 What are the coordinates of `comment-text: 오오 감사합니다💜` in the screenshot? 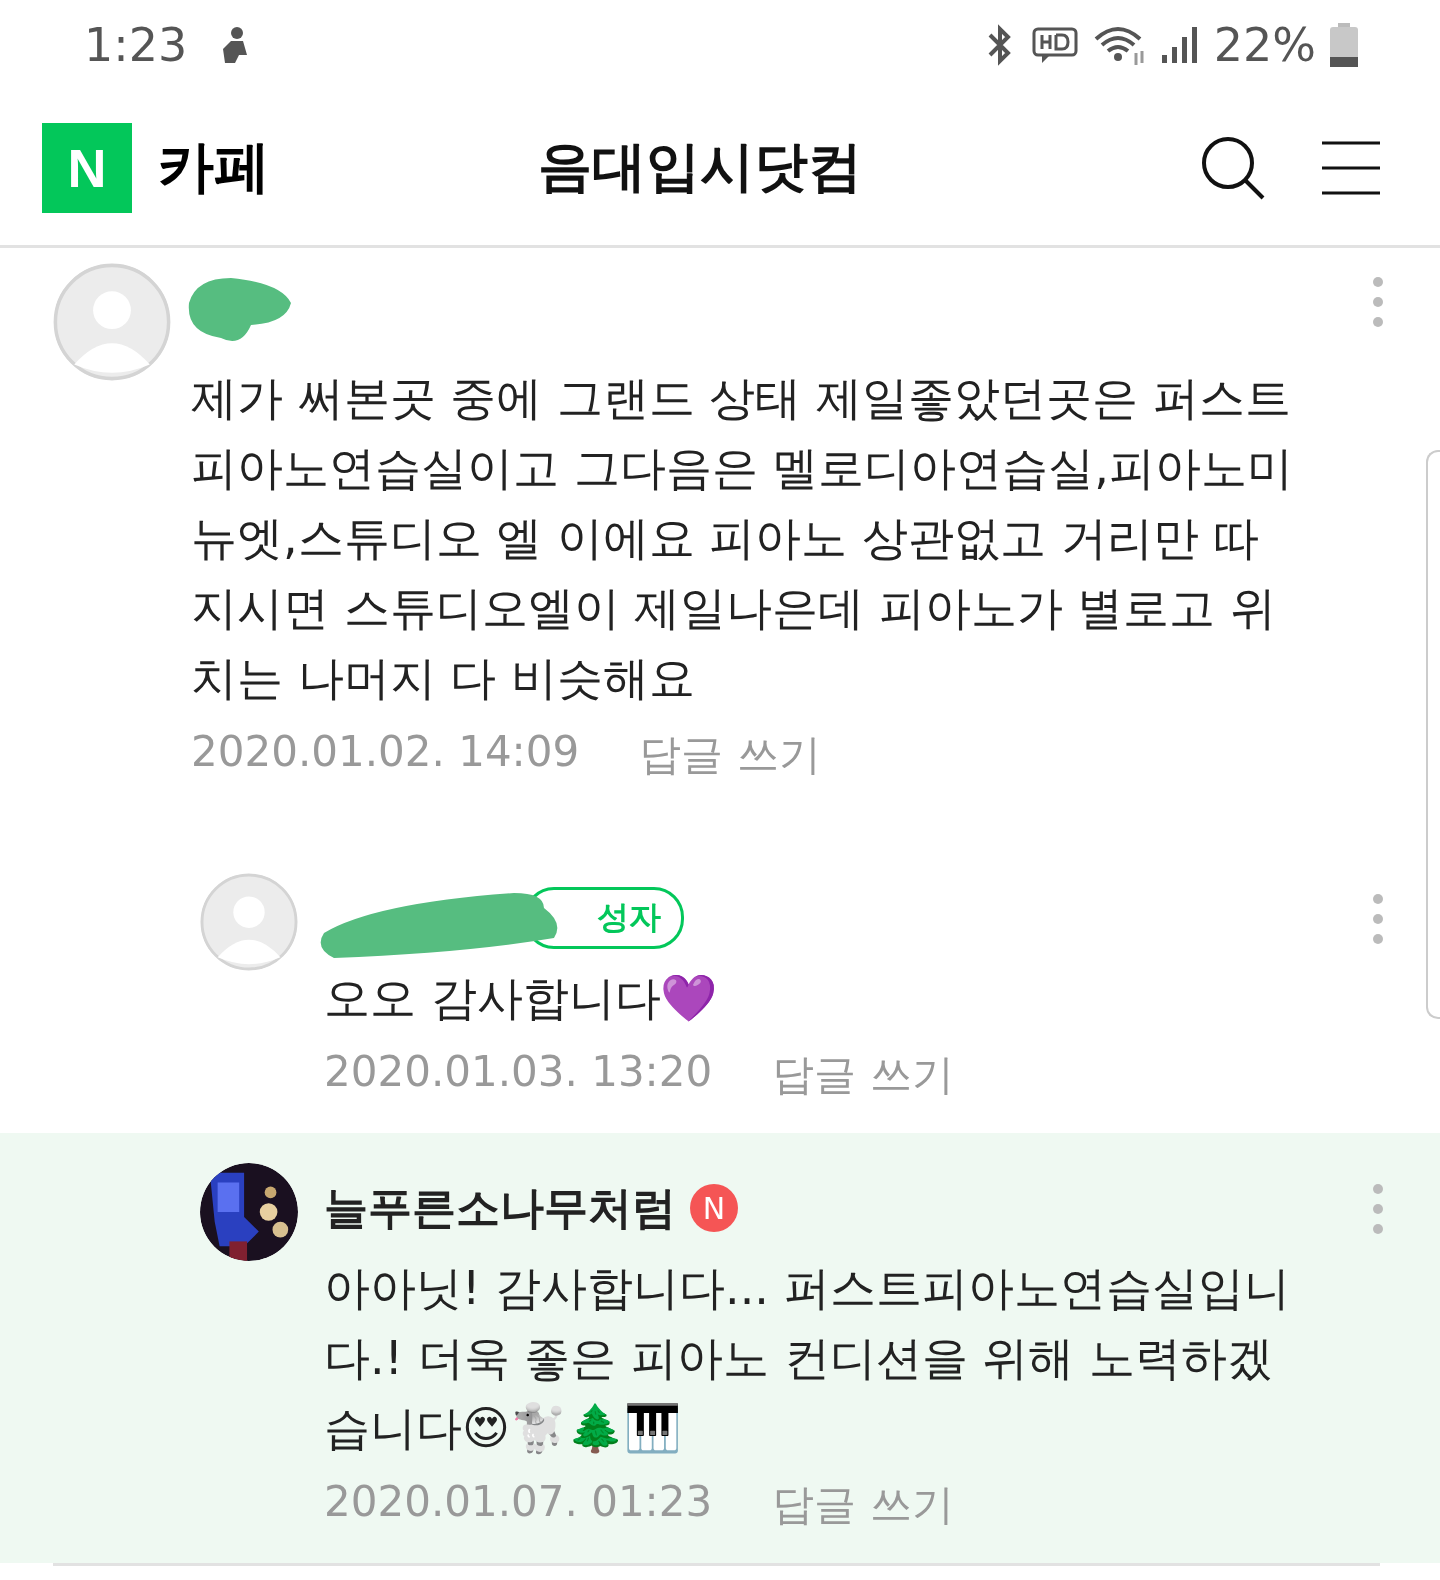 It's located at (521, 998).